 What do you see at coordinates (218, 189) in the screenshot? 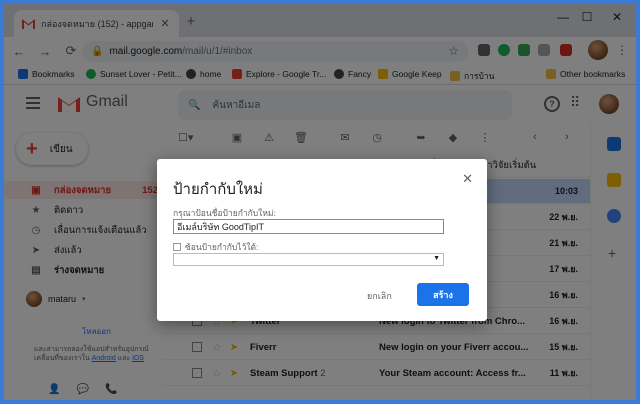
I see `dialog-title: ป้ายกำกับใหม่` at bounding box center [218, 189].